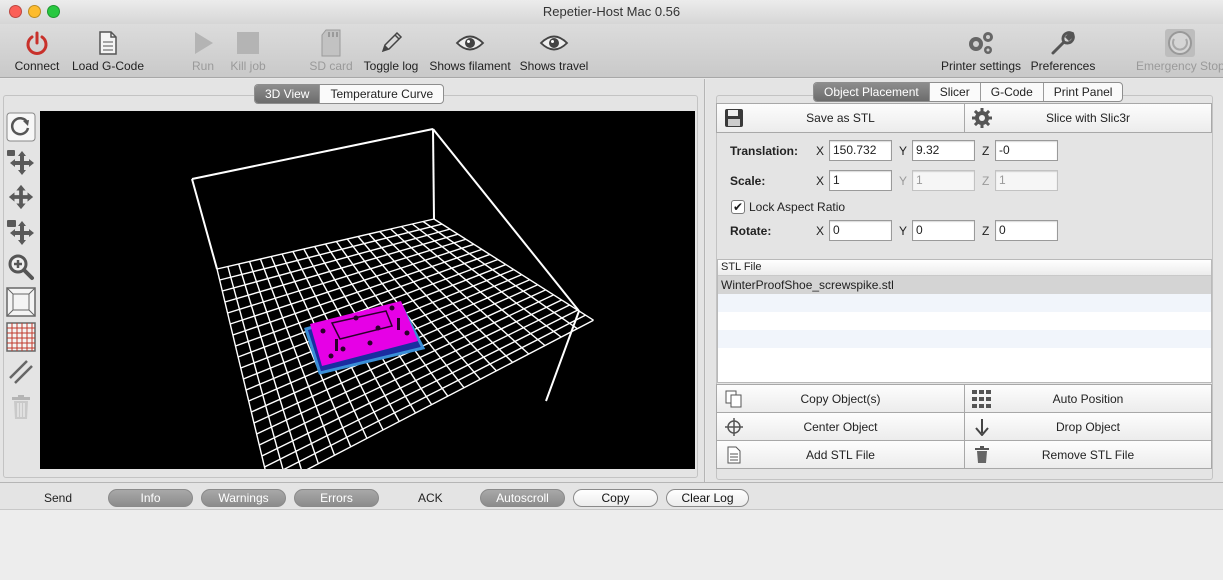  I want to click on zoom-button, so click(21, 266).